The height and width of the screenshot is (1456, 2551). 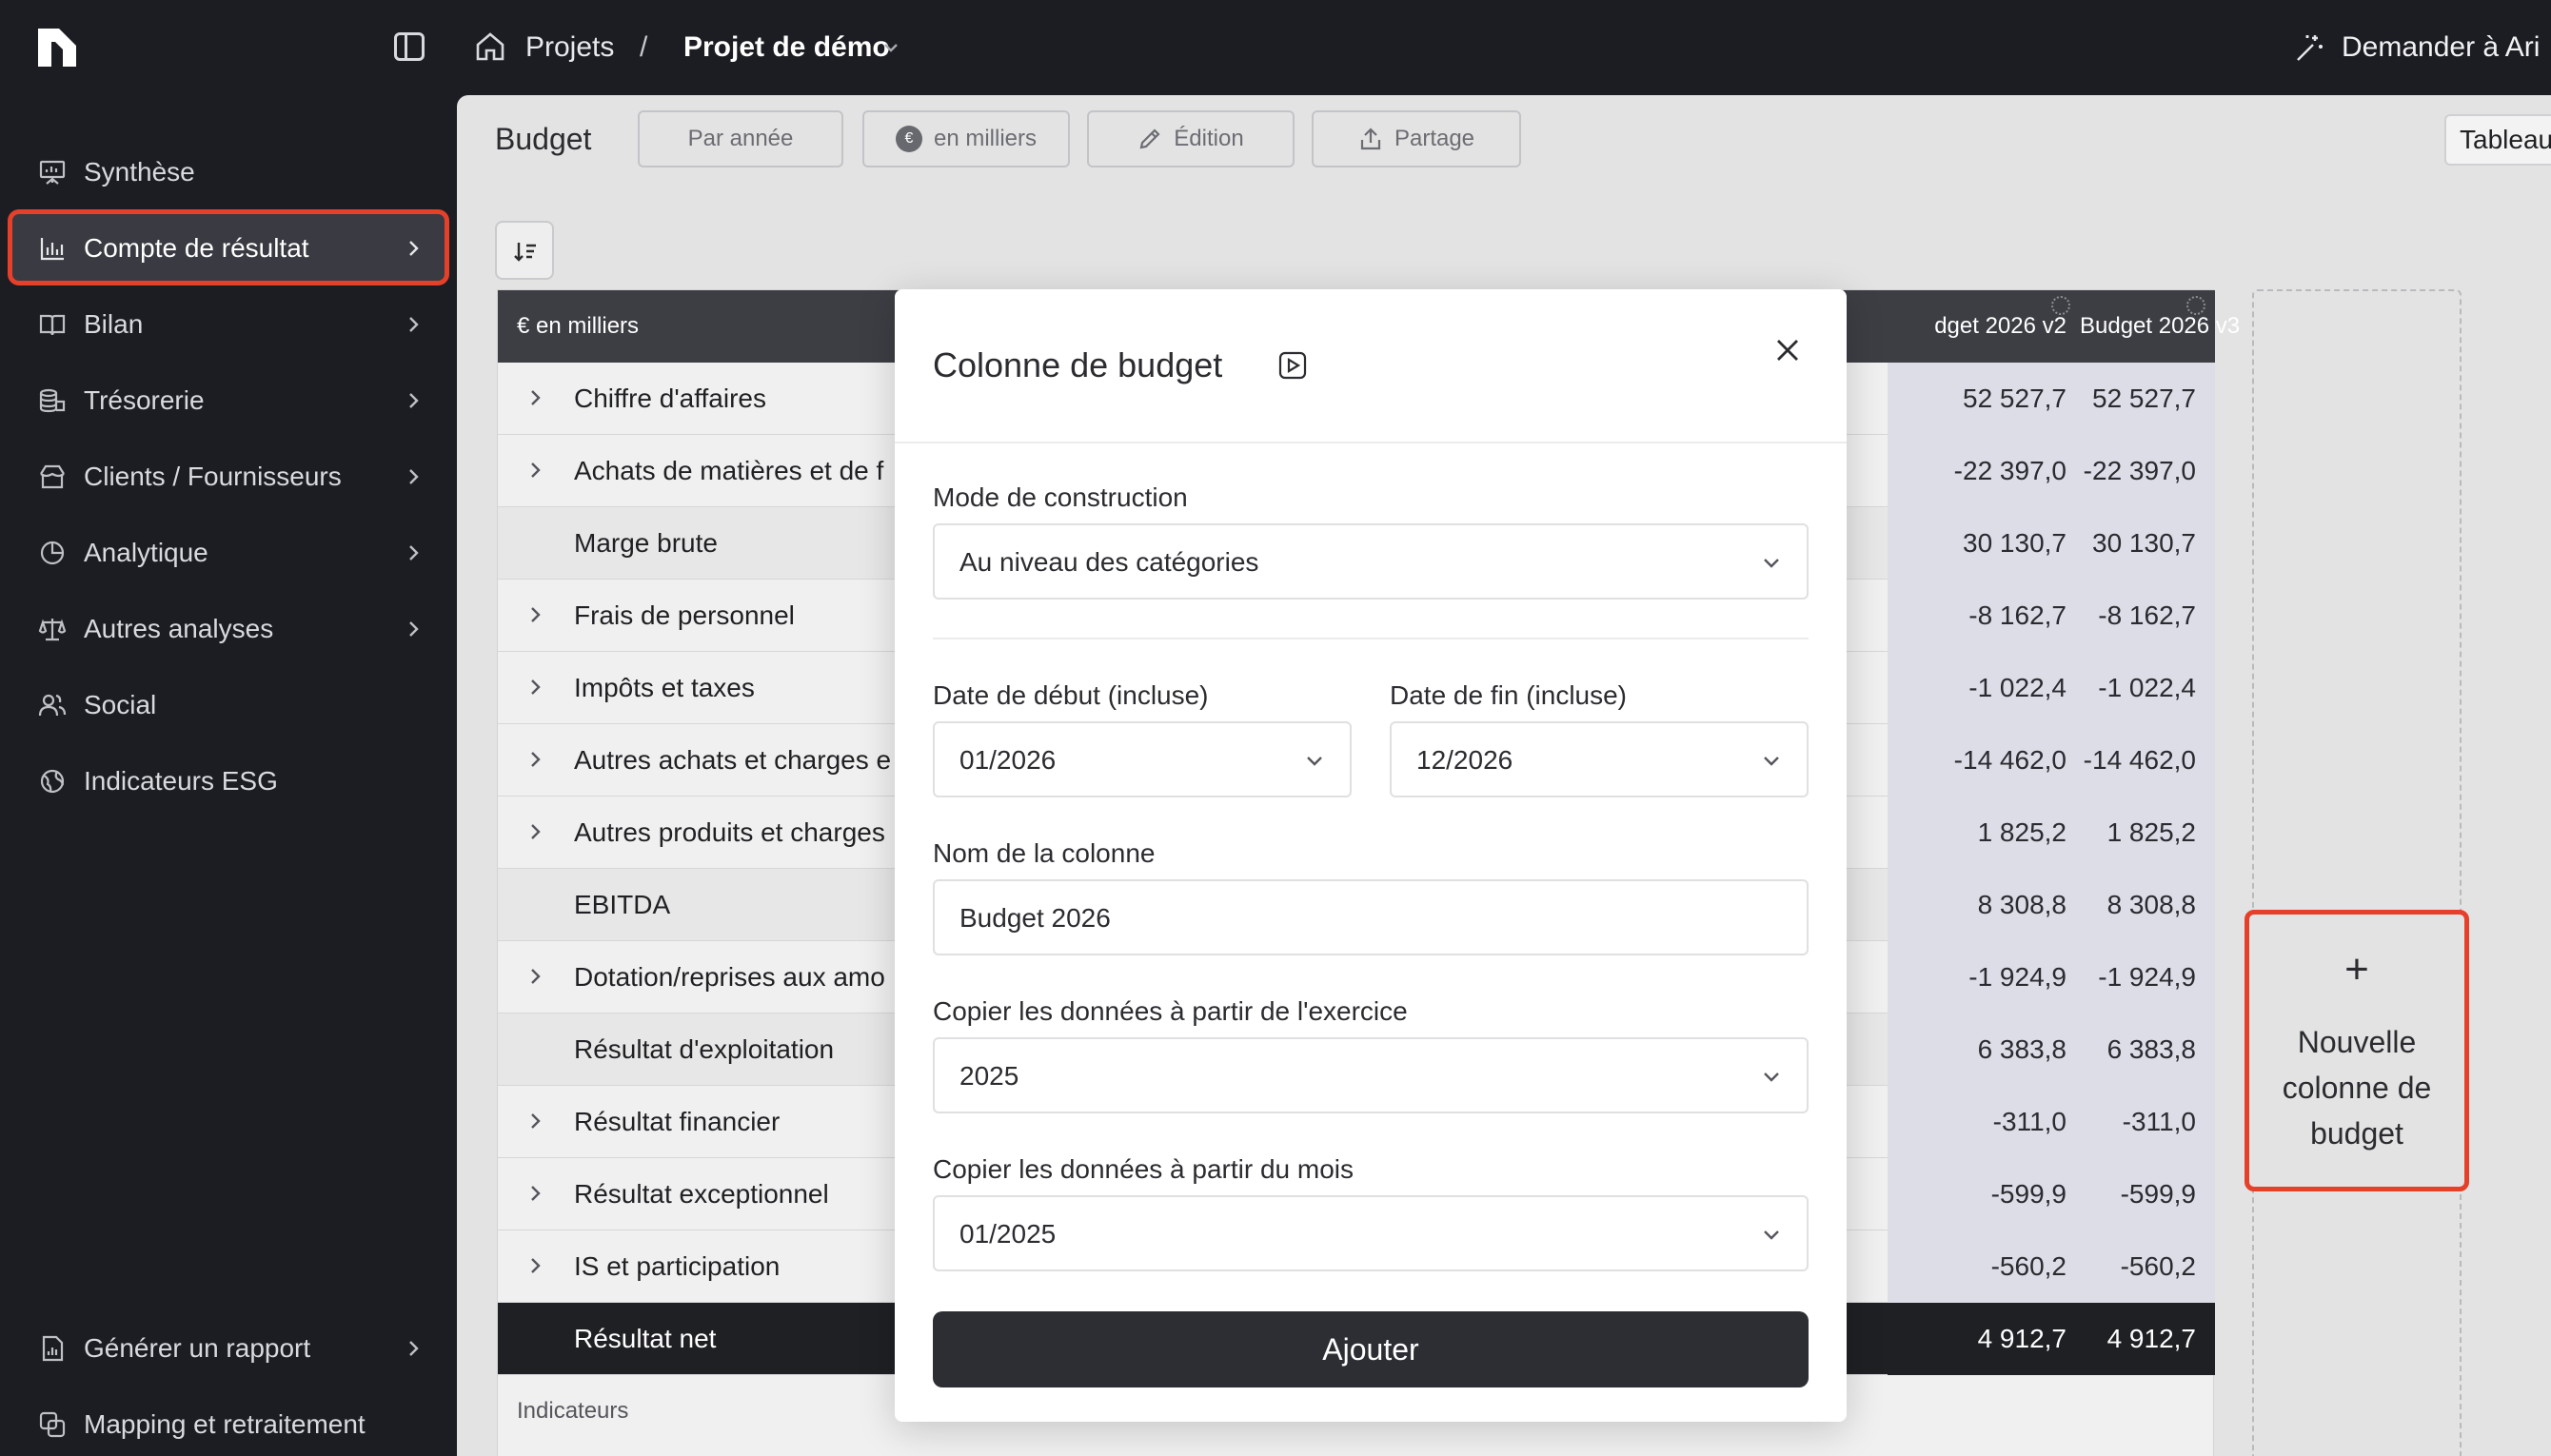 I want to click on pie-chart-icon, so click(x=52, y=553).